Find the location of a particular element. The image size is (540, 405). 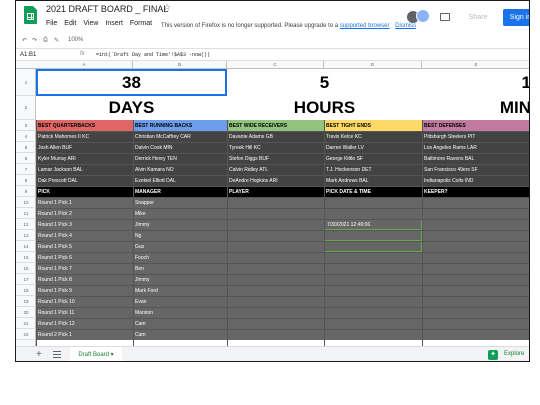

pick-cell-pick: Round 1 Pick 9 is located at coordinates (84, 290).